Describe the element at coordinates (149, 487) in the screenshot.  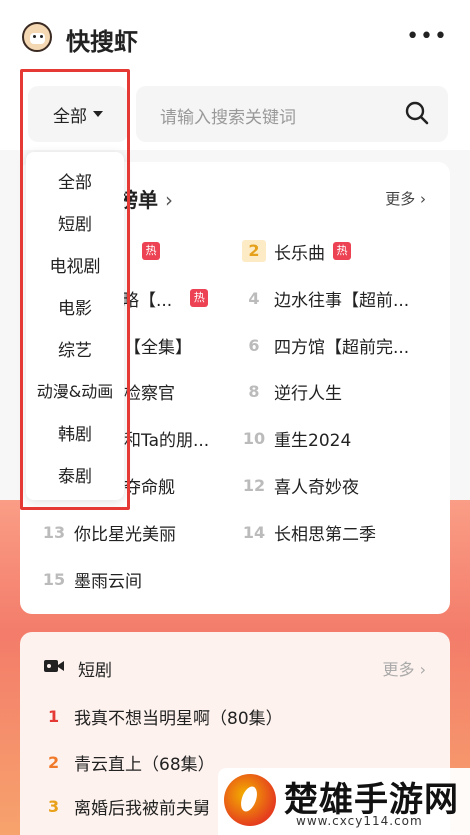
I see `item-title: 夺命舰` at that location.